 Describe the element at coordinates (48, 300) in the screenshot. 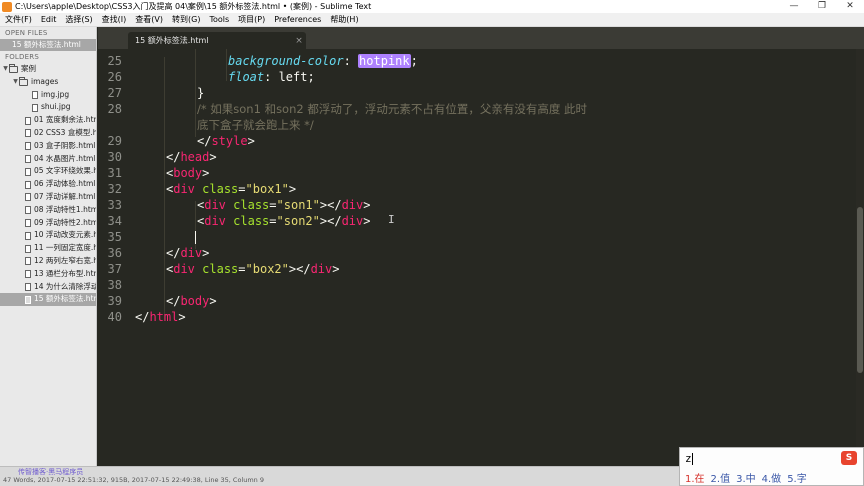

I see `file-tree-item: 15 额外标签法.html` at that location.